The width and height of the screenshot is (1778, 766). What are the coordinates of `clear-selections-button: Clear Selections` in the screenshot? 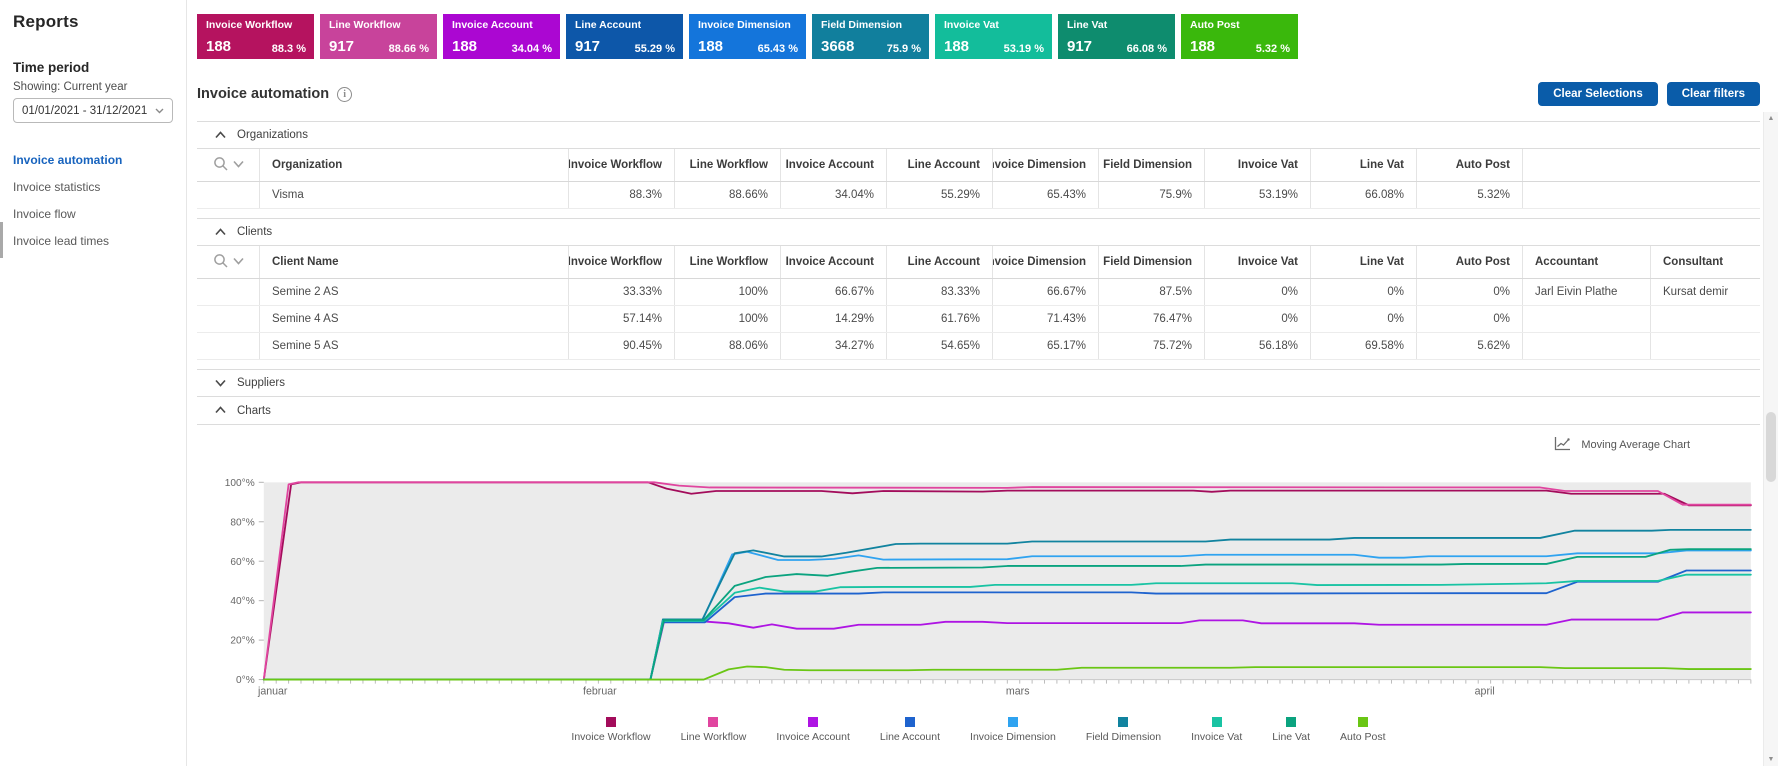 It's located at (1598, 94).